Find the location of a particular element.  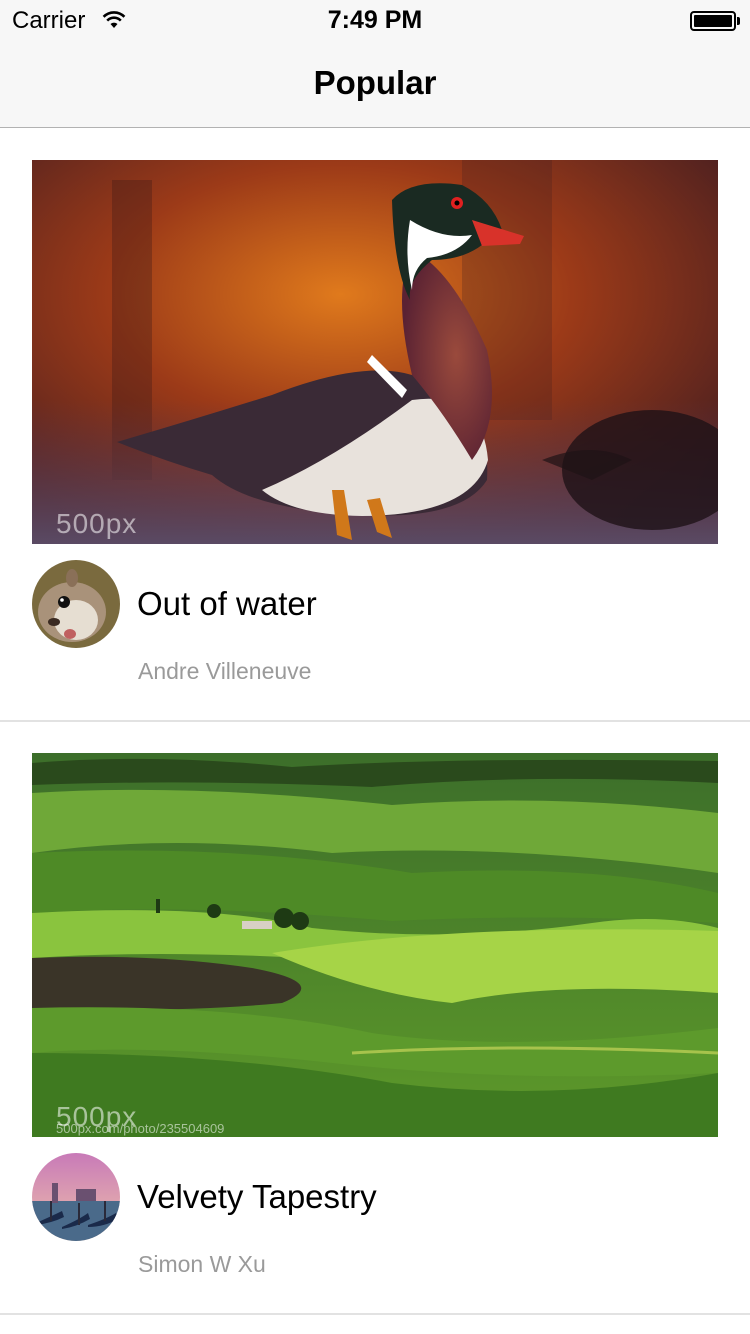

battery-icon is located at coordinates (713, 21).